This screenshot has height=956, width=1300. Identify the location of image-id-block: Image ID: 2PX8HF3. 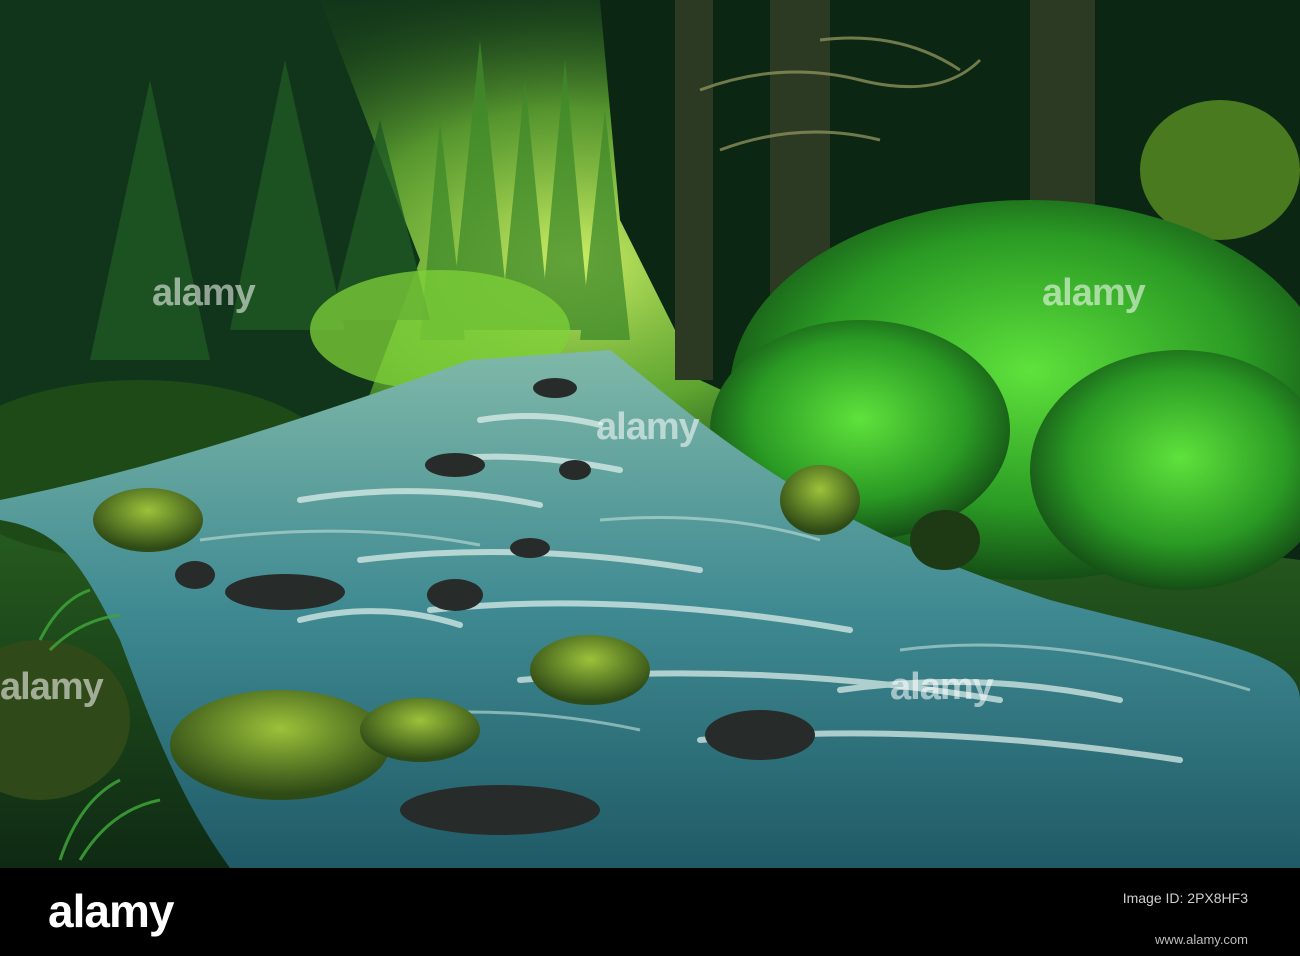
(1185, 898).